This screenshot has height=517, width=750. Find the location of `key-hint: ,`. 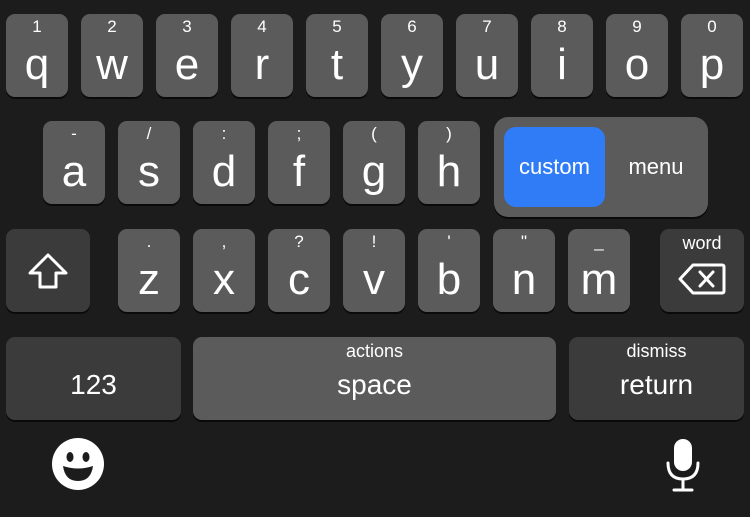

key-hint: , is located at coordinates (224, 241).